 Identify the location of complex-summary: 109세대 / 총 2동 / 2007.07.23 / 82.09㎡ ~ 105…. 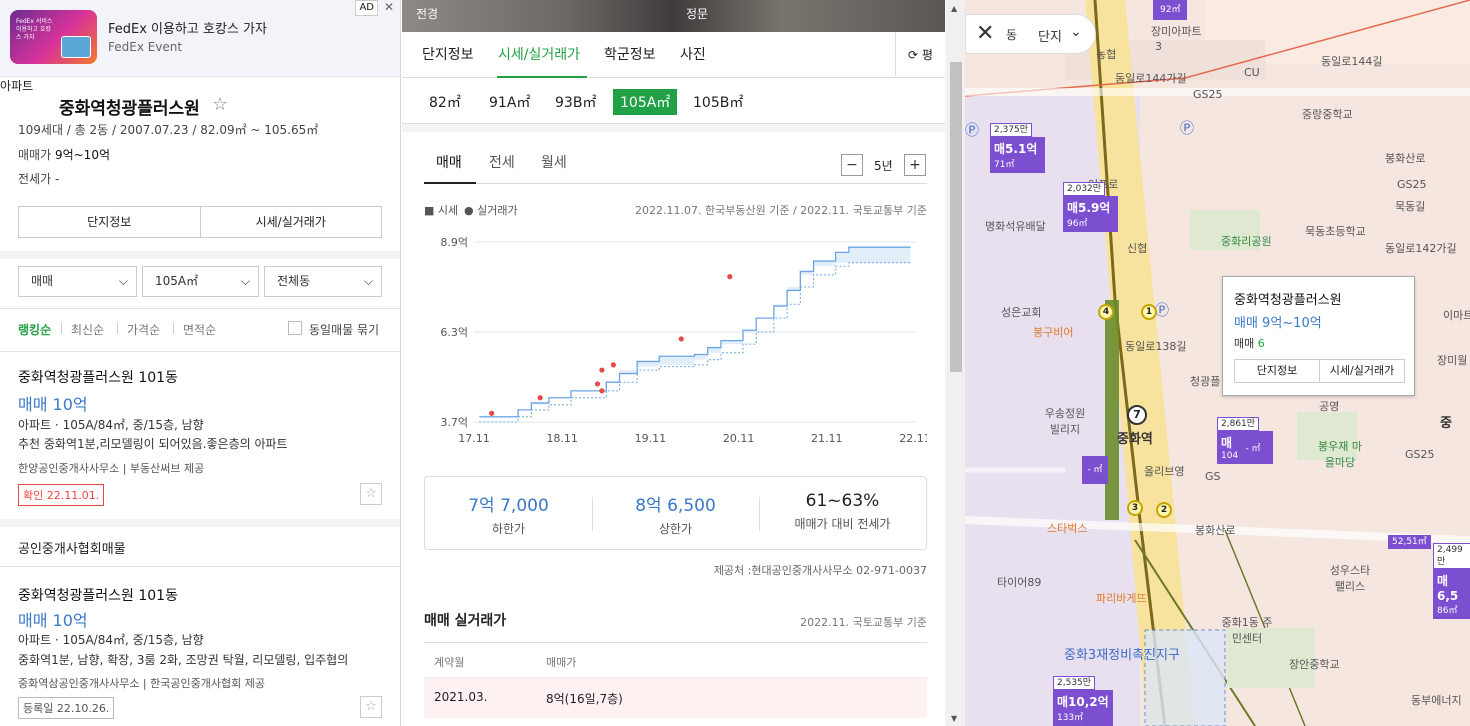
(168, 130).